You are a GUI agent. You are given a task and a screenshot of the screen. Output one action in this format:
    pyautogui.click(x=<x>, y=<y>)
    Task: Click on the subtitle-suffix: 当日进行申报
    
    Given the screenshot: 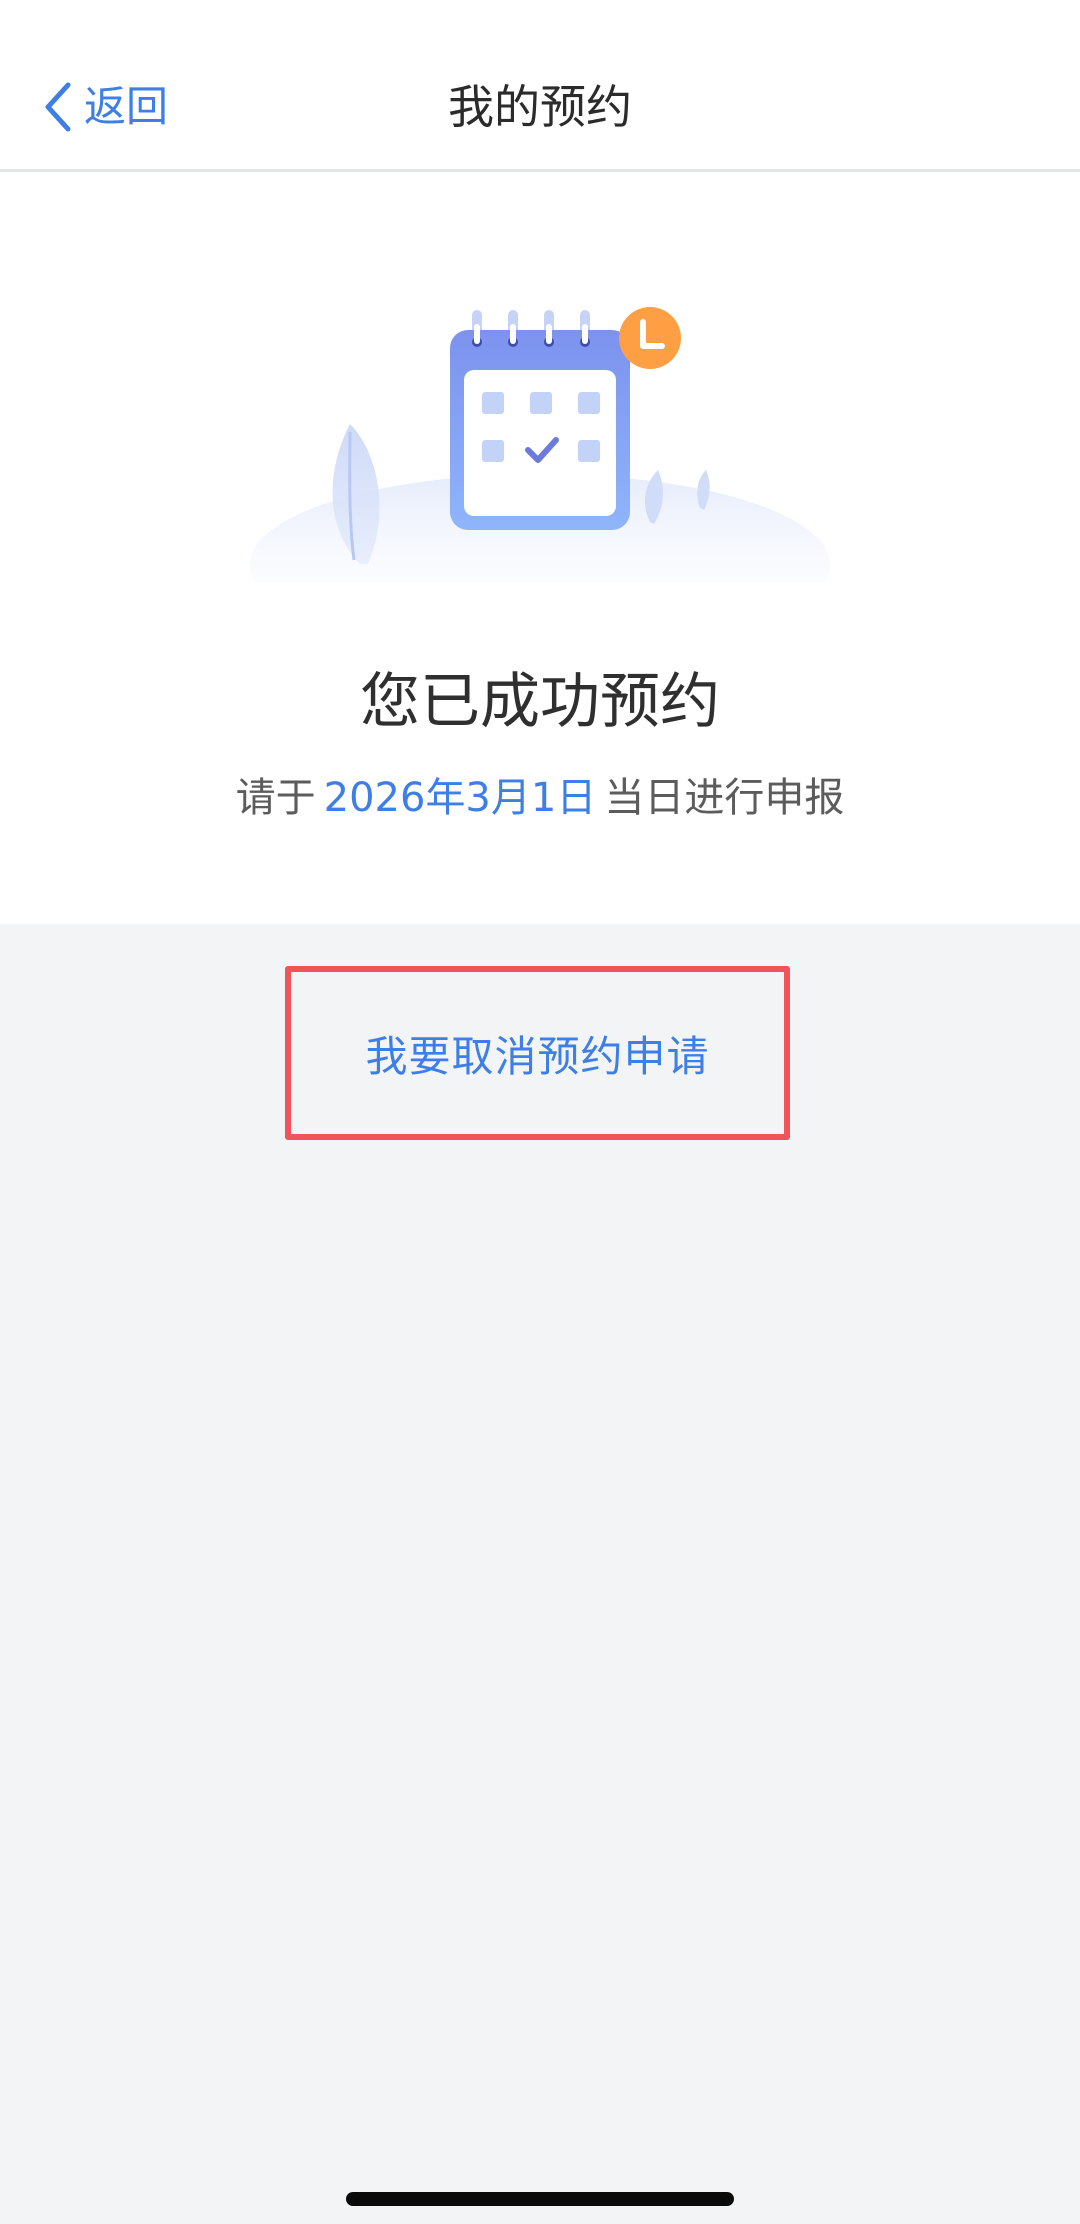 What is the action you would take?
    pyautogui.click(x=724, y=798)
    